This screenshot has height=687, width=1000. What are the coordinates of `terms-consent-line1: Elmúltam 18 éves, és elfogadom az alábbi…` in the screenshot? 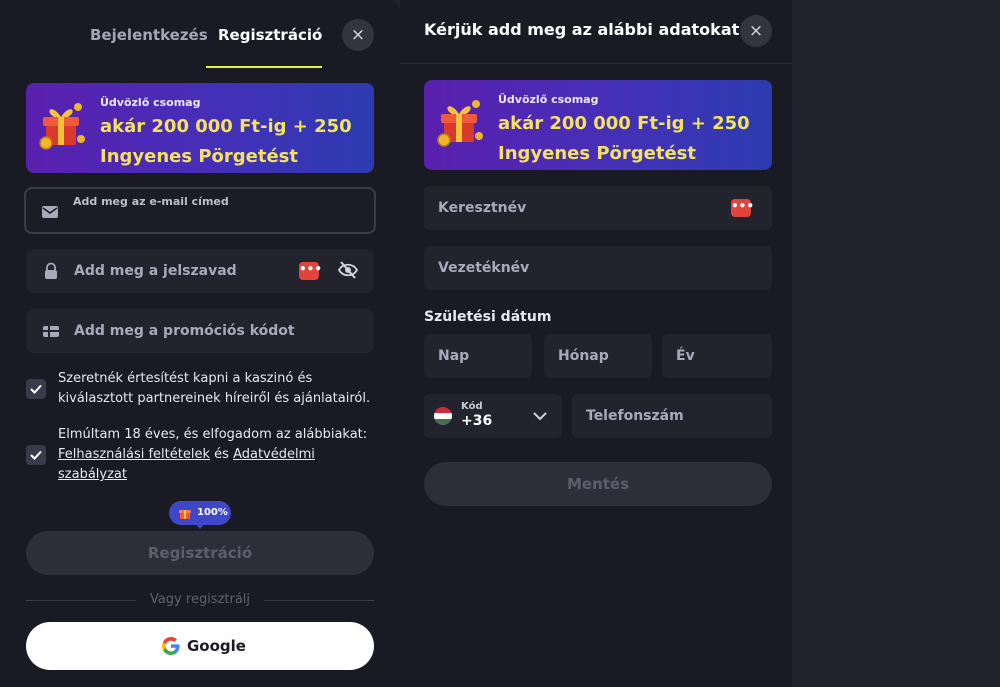 It's located at (213, 434).